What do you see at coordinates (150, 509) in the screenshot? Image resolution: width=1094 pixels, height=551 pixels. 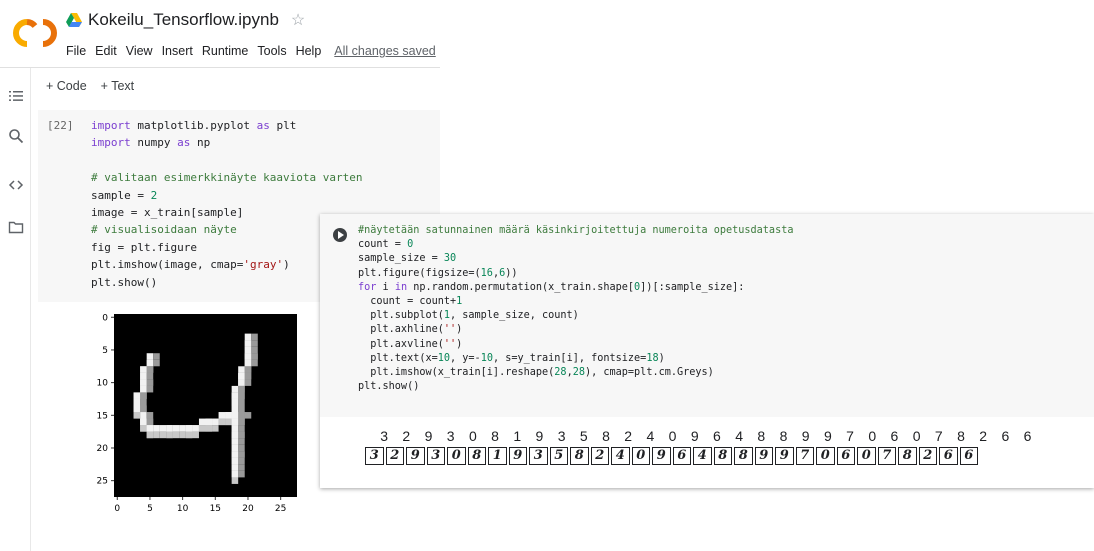 I see `x-tick-label: 5` at bounding box center [150, 509].